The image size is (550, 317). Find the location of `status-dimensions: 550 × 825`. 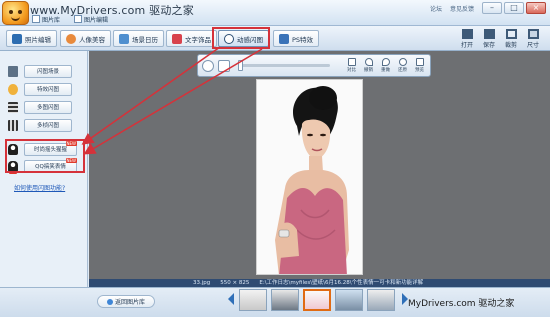

status-dimensions: 550 × 825 is located at coordinates (235, 283).